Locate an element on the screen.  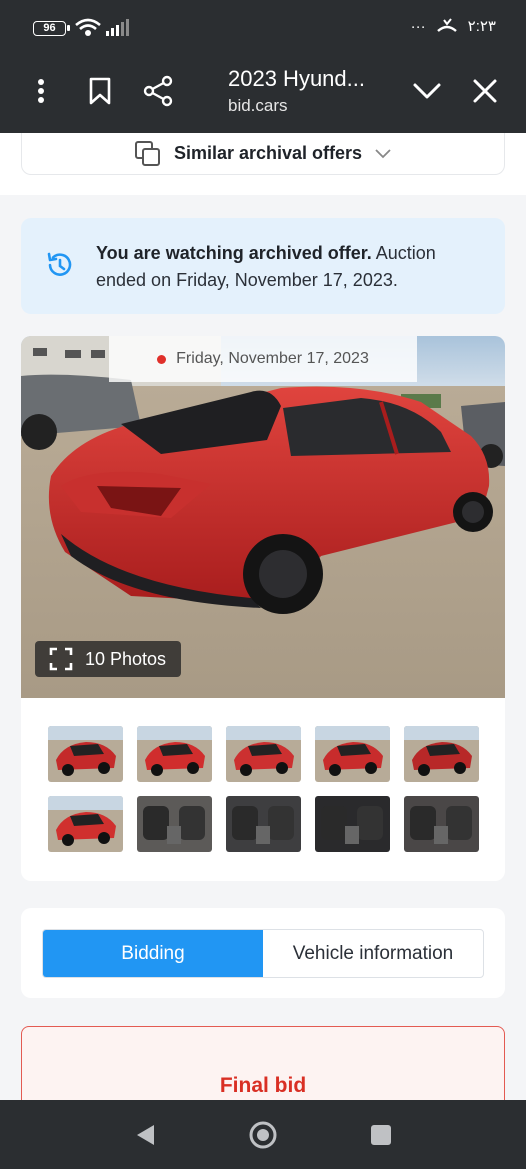
battery-icon: 96 is located at coordinates (51, 28).